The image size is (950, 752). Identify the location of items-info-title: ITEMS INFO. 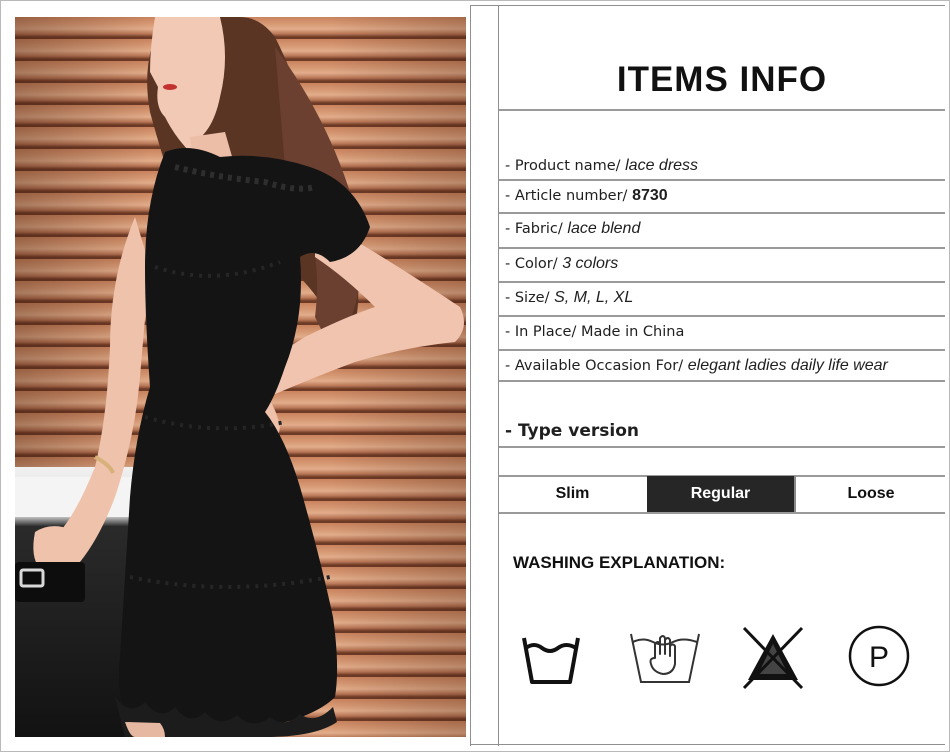
(722, 79).